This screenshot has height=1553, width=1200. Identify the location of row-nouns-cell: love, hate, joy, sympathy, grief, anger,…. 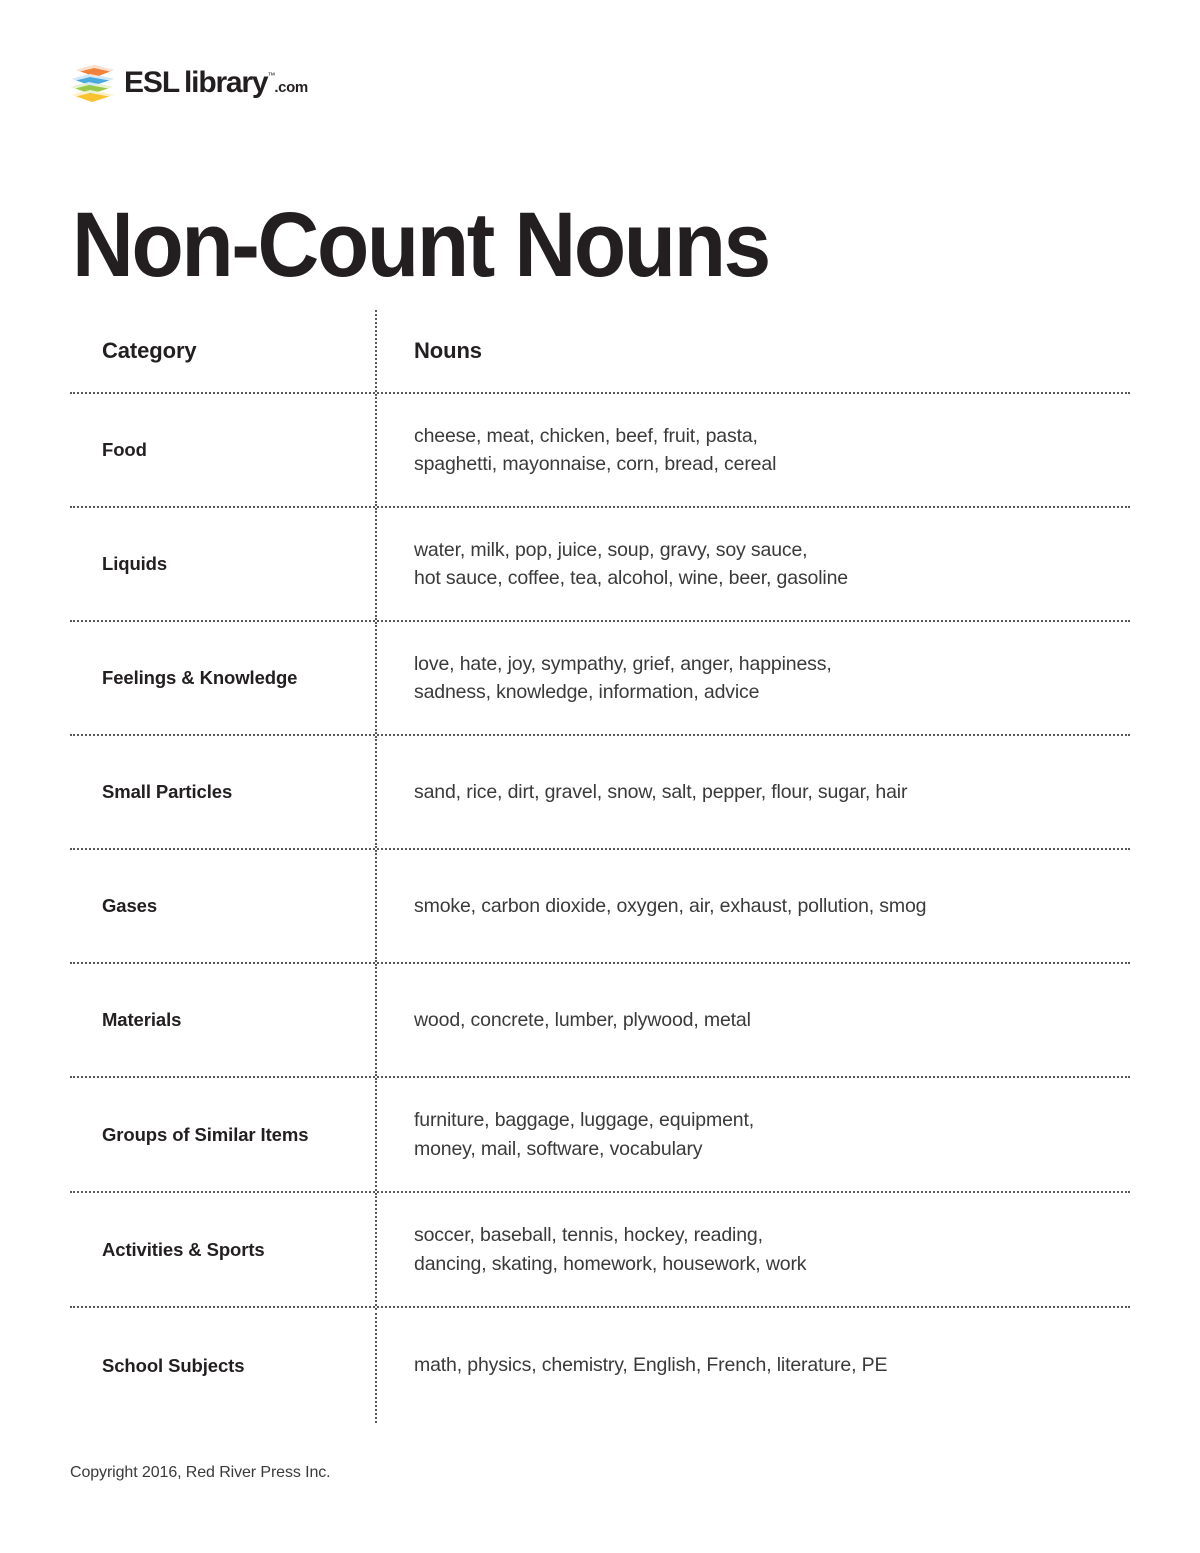
(752, 678).